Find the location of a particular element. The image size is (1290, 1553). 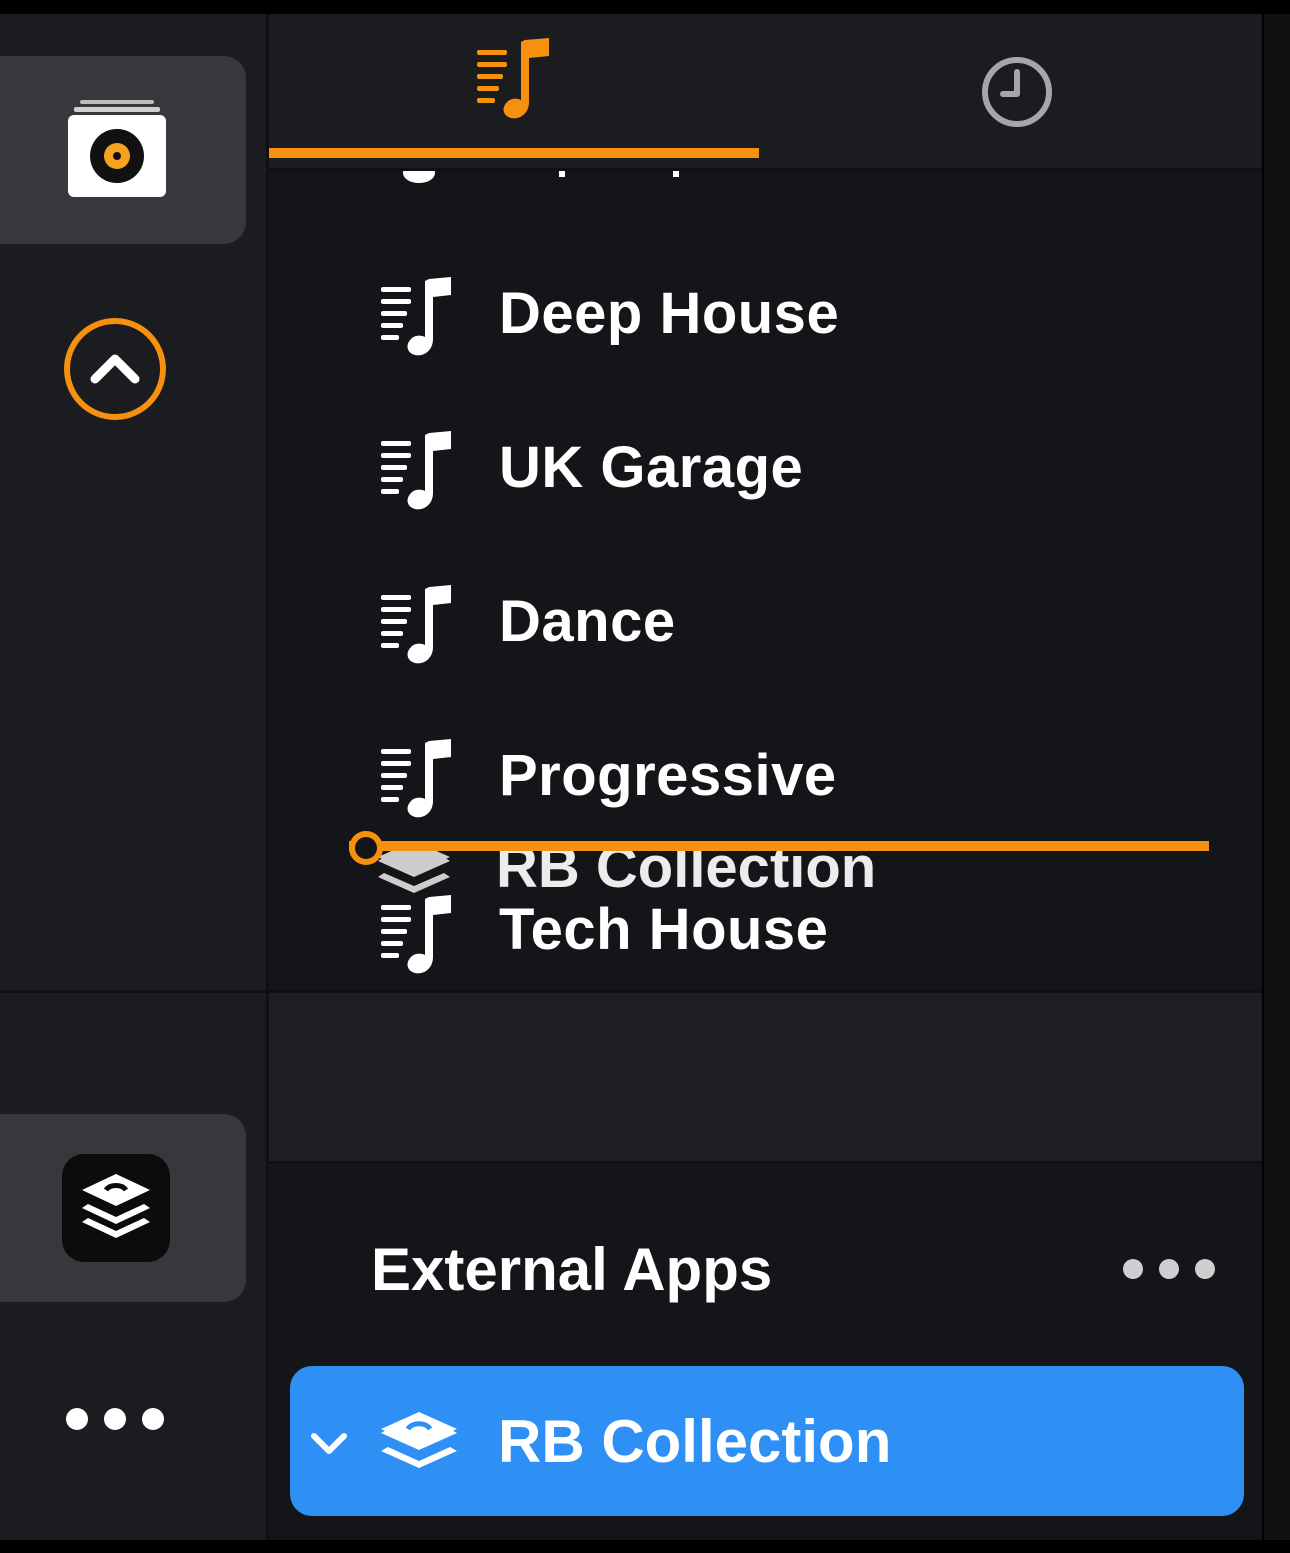

external-apps-rail-button is located at coordinates (123, 1208).